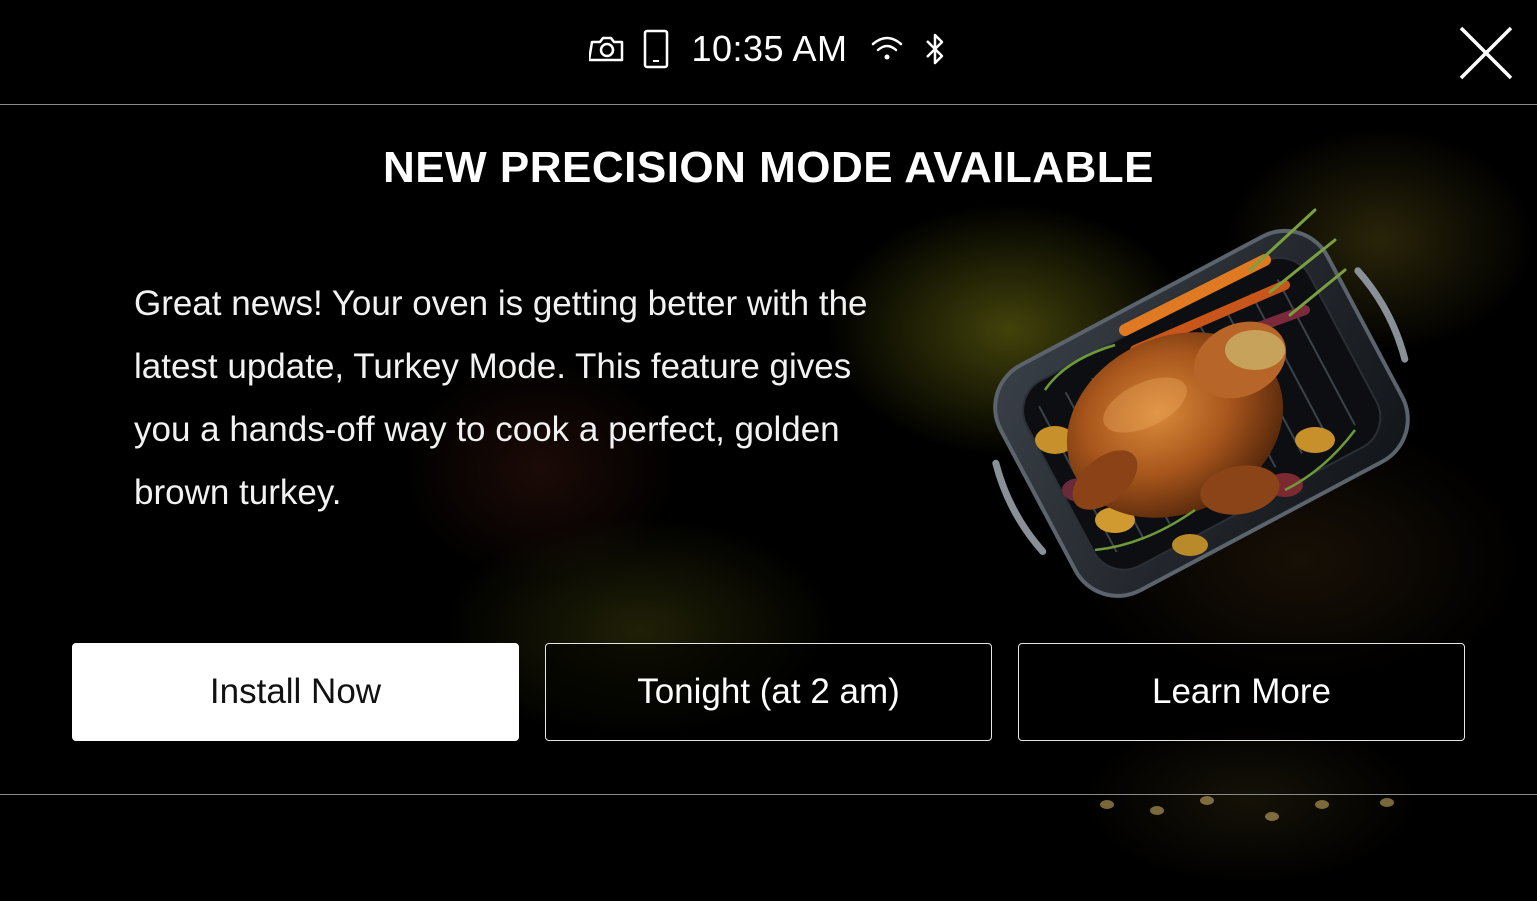 This screenshot has height=901, width=1537. I want to click on bottom-divider, so click(768, 794).